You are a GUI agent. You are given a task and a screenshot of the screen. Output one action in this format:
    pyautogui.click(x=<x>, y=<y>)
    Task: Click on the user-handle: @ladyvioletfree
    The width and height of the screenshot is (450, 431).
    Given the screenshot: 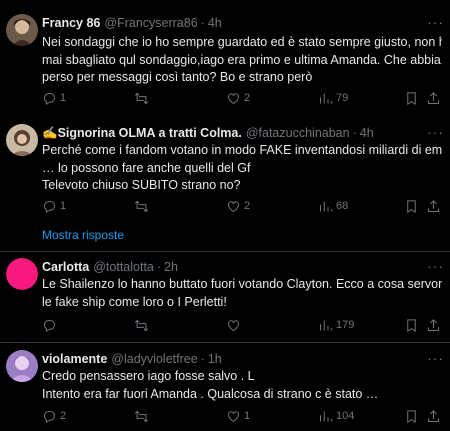 What is the action you would take?
    pyautogui.click(x=154, y=359)
    